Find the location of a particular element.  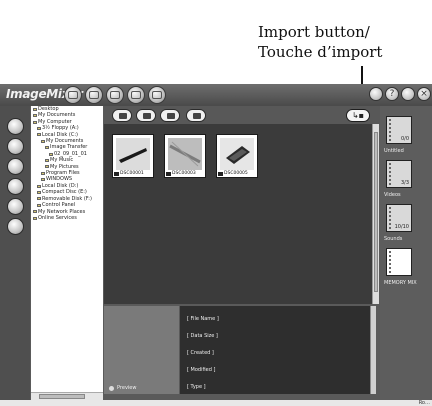

album-untitled: 0/0 is located at coordinates (399, 130).